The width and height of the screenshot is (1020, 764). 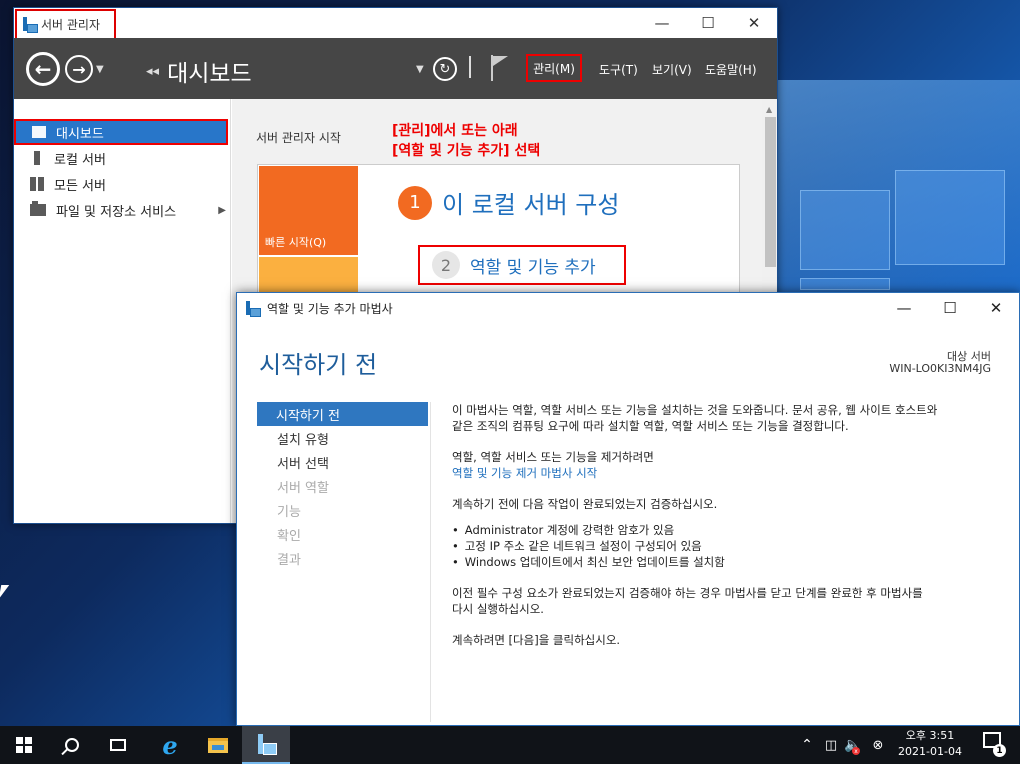 I want to click on server-manager-icon, so click(x=30, y=25).